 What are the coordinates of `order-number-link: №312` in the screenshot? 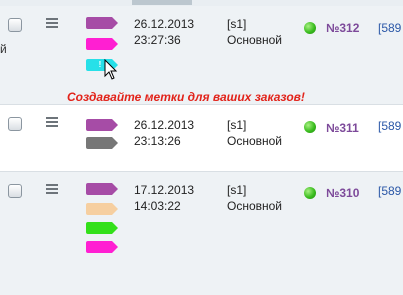 It's located at (342, 28).